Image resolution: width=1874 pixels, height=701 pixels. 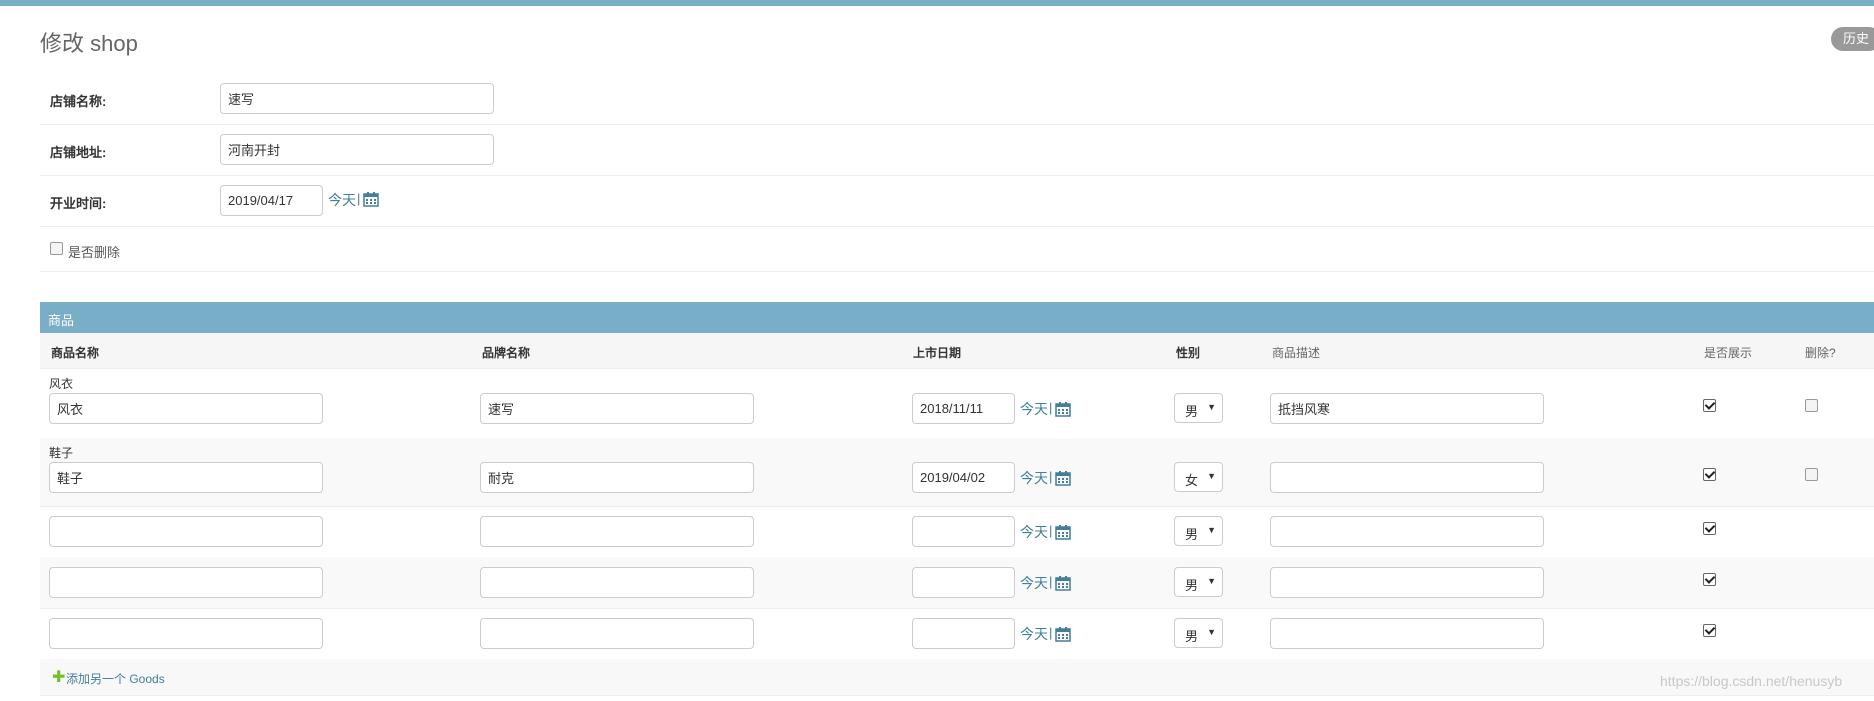 I want to click on form-row-shop-address: 店铺地址:, so click(x=957, y=150).